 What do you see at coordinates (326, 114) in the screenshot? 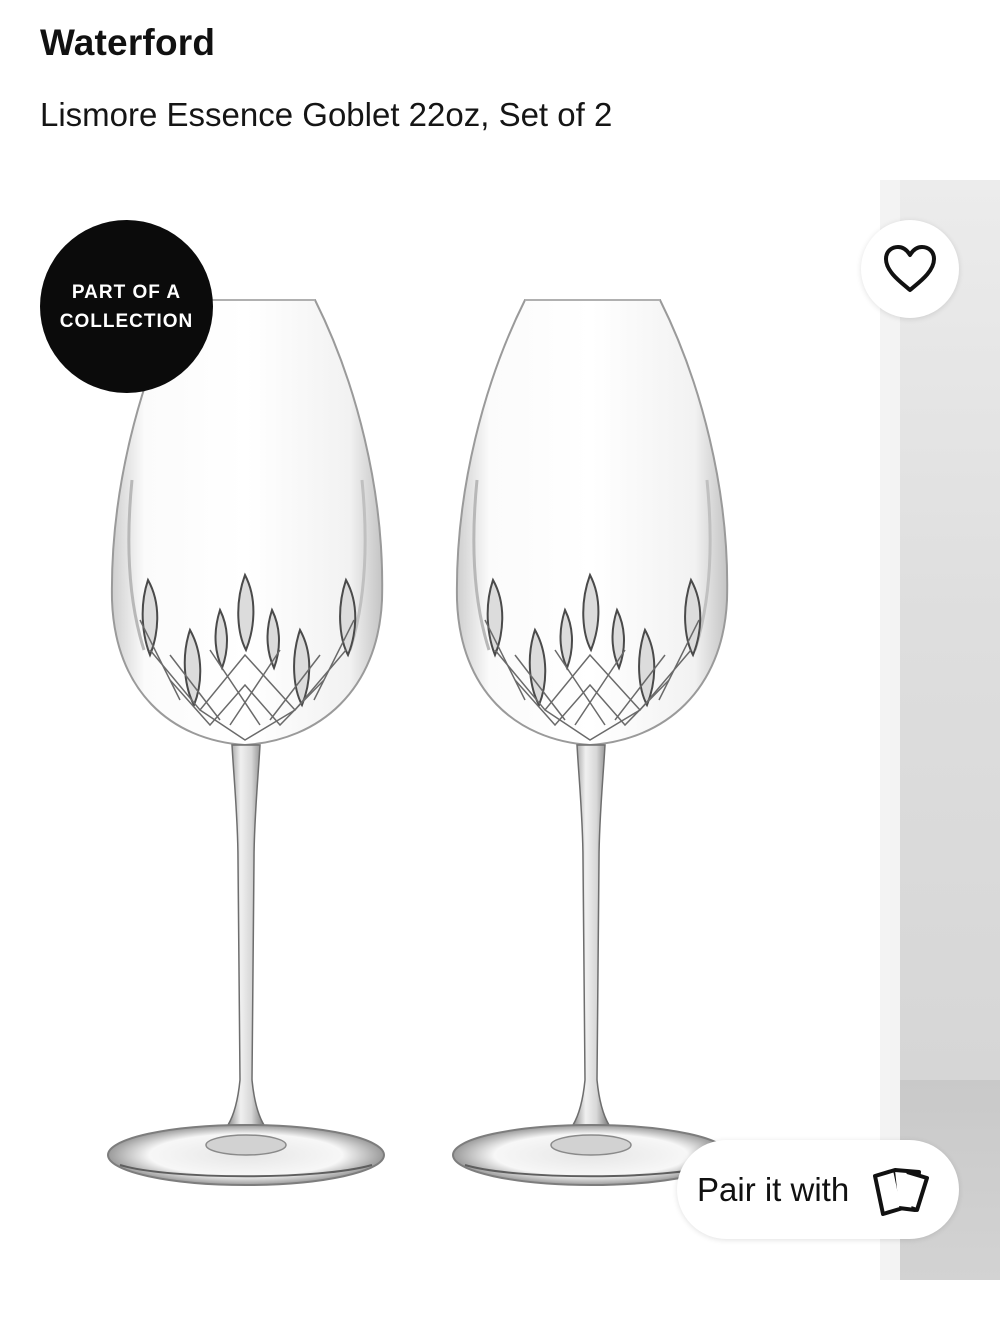
I see `product-title: Lismore Essence Goblet 22oz, Set of 2` at bounding box center [326, 114].